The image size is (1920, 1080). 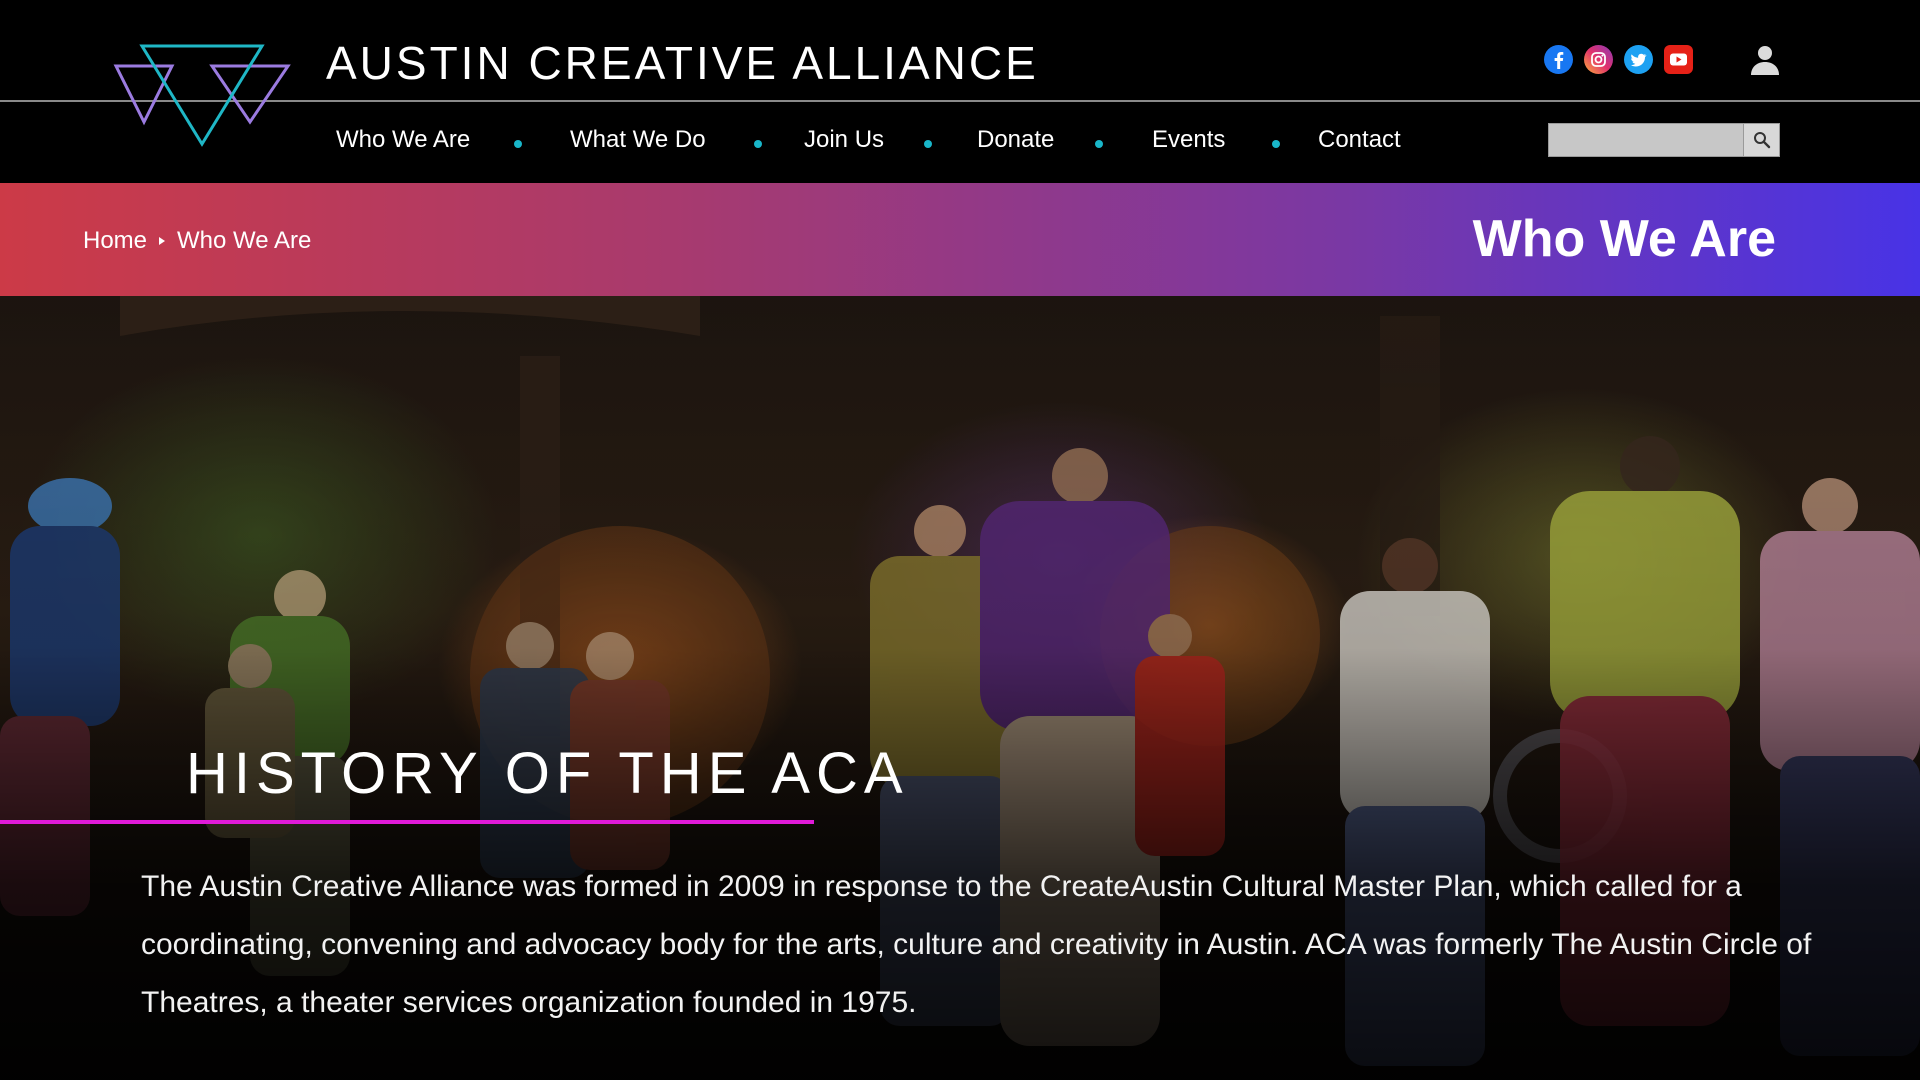 What do you see at coordinates (1598, 59) in the screenshot?
I see `instagram-icon` at bounding box center [1598, 59].